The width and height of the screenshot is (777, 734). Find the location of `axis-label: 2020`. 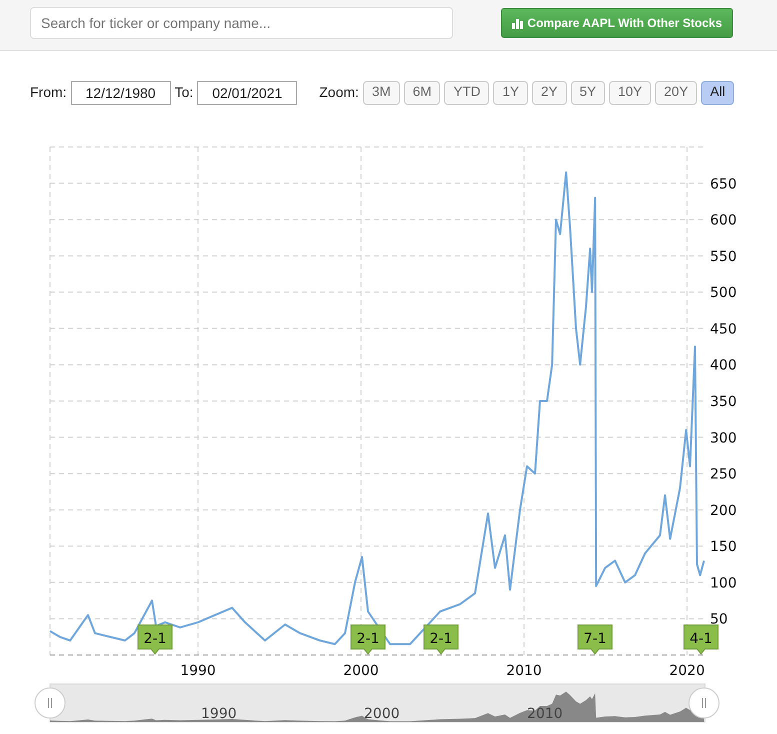

axis-label: 2020 is located at coordinates (687, 671).